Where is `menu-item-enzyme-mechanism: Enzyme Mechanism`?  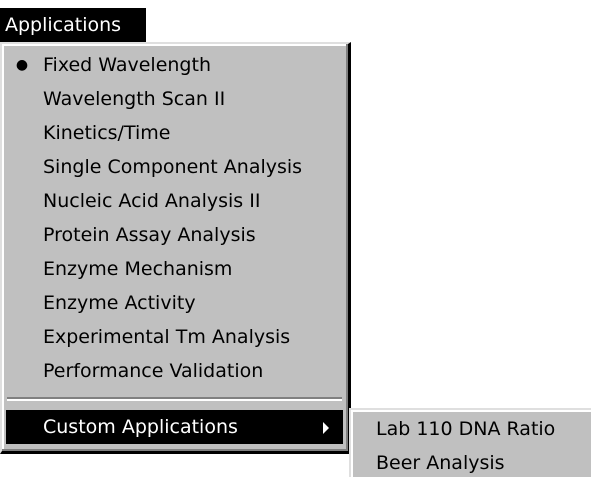 menu-item-enzyme-mechanism: Enzyme Mechanism is located at coordinates (174, 269).